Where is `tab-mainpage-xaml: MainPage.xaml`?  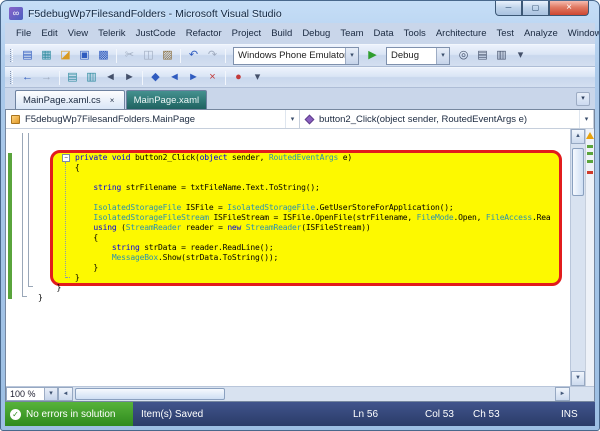 tab-mainpage-xaml: MainPage.xaml is located at coordinates (166, 99).